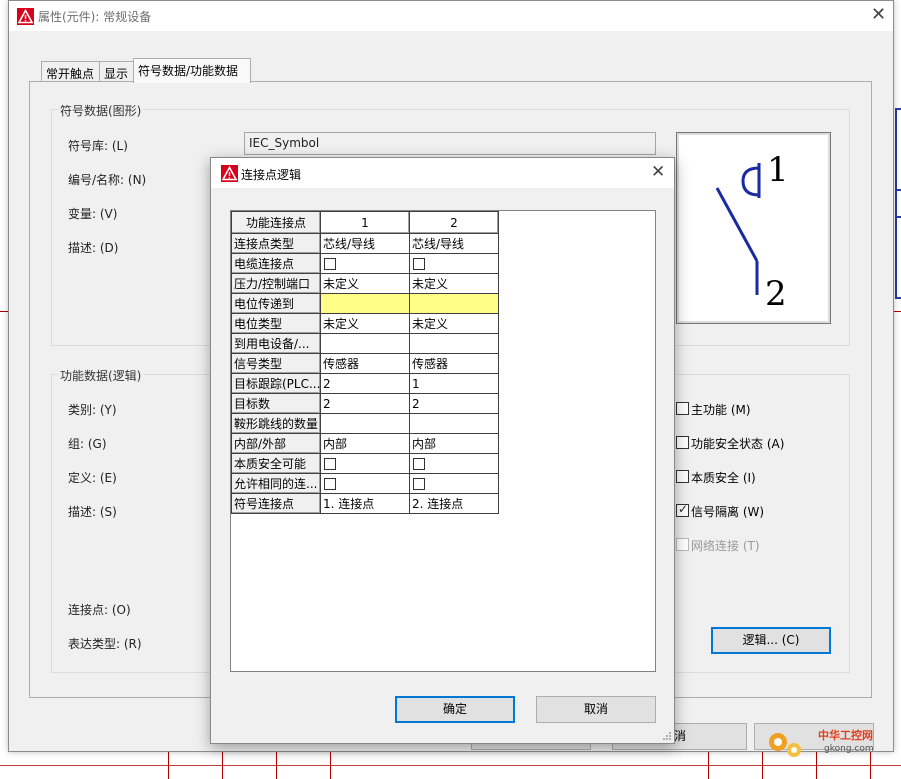 Image resolution: width=901 pixels, height=779 pixels. I want to click on row-label: 连接点类型, so click(276, 243).